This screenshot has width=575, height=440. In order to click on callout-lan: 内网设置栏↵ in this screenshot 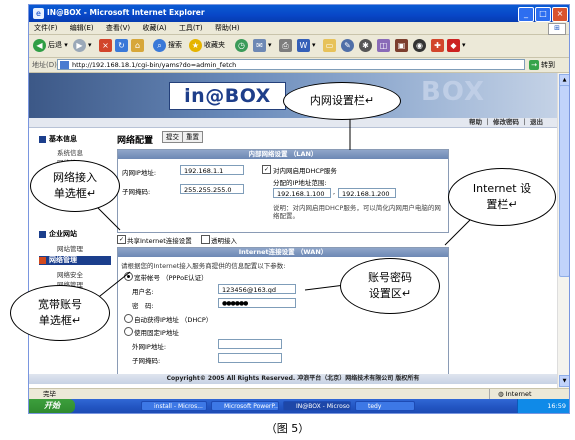, I will do `click(342, 101)`.